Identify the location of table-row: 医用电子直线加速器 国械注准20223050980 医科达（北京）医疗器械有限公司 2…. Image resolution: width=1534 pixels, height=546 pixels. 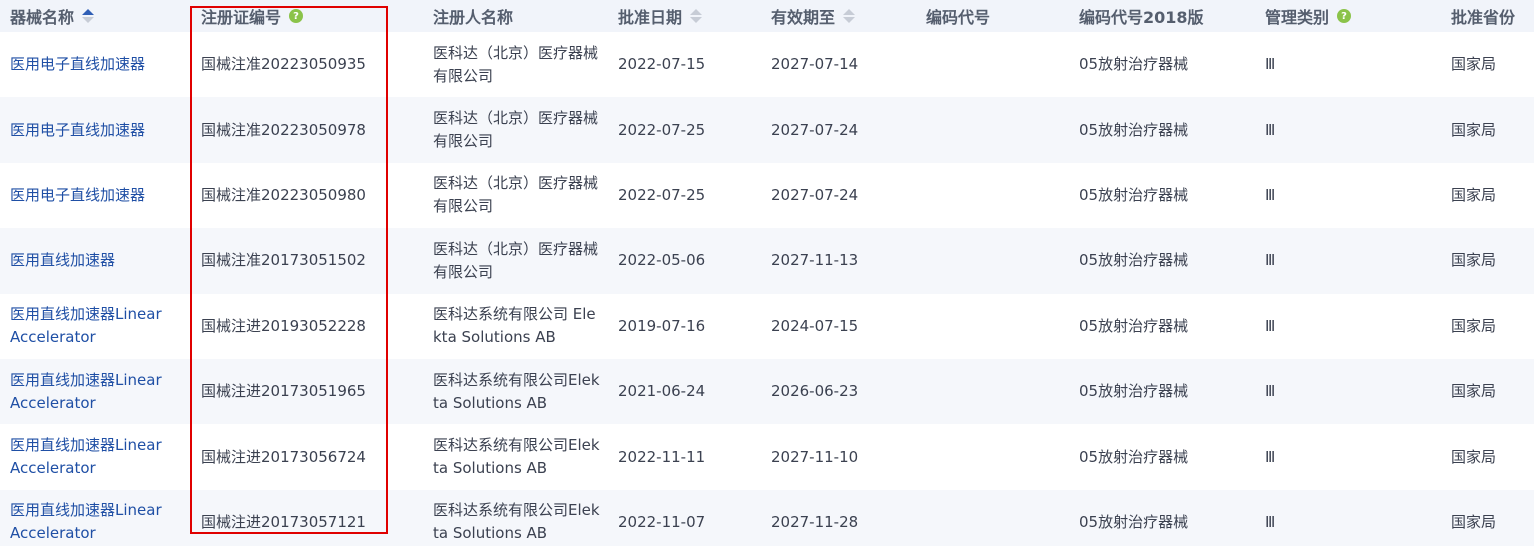
(767, 195).